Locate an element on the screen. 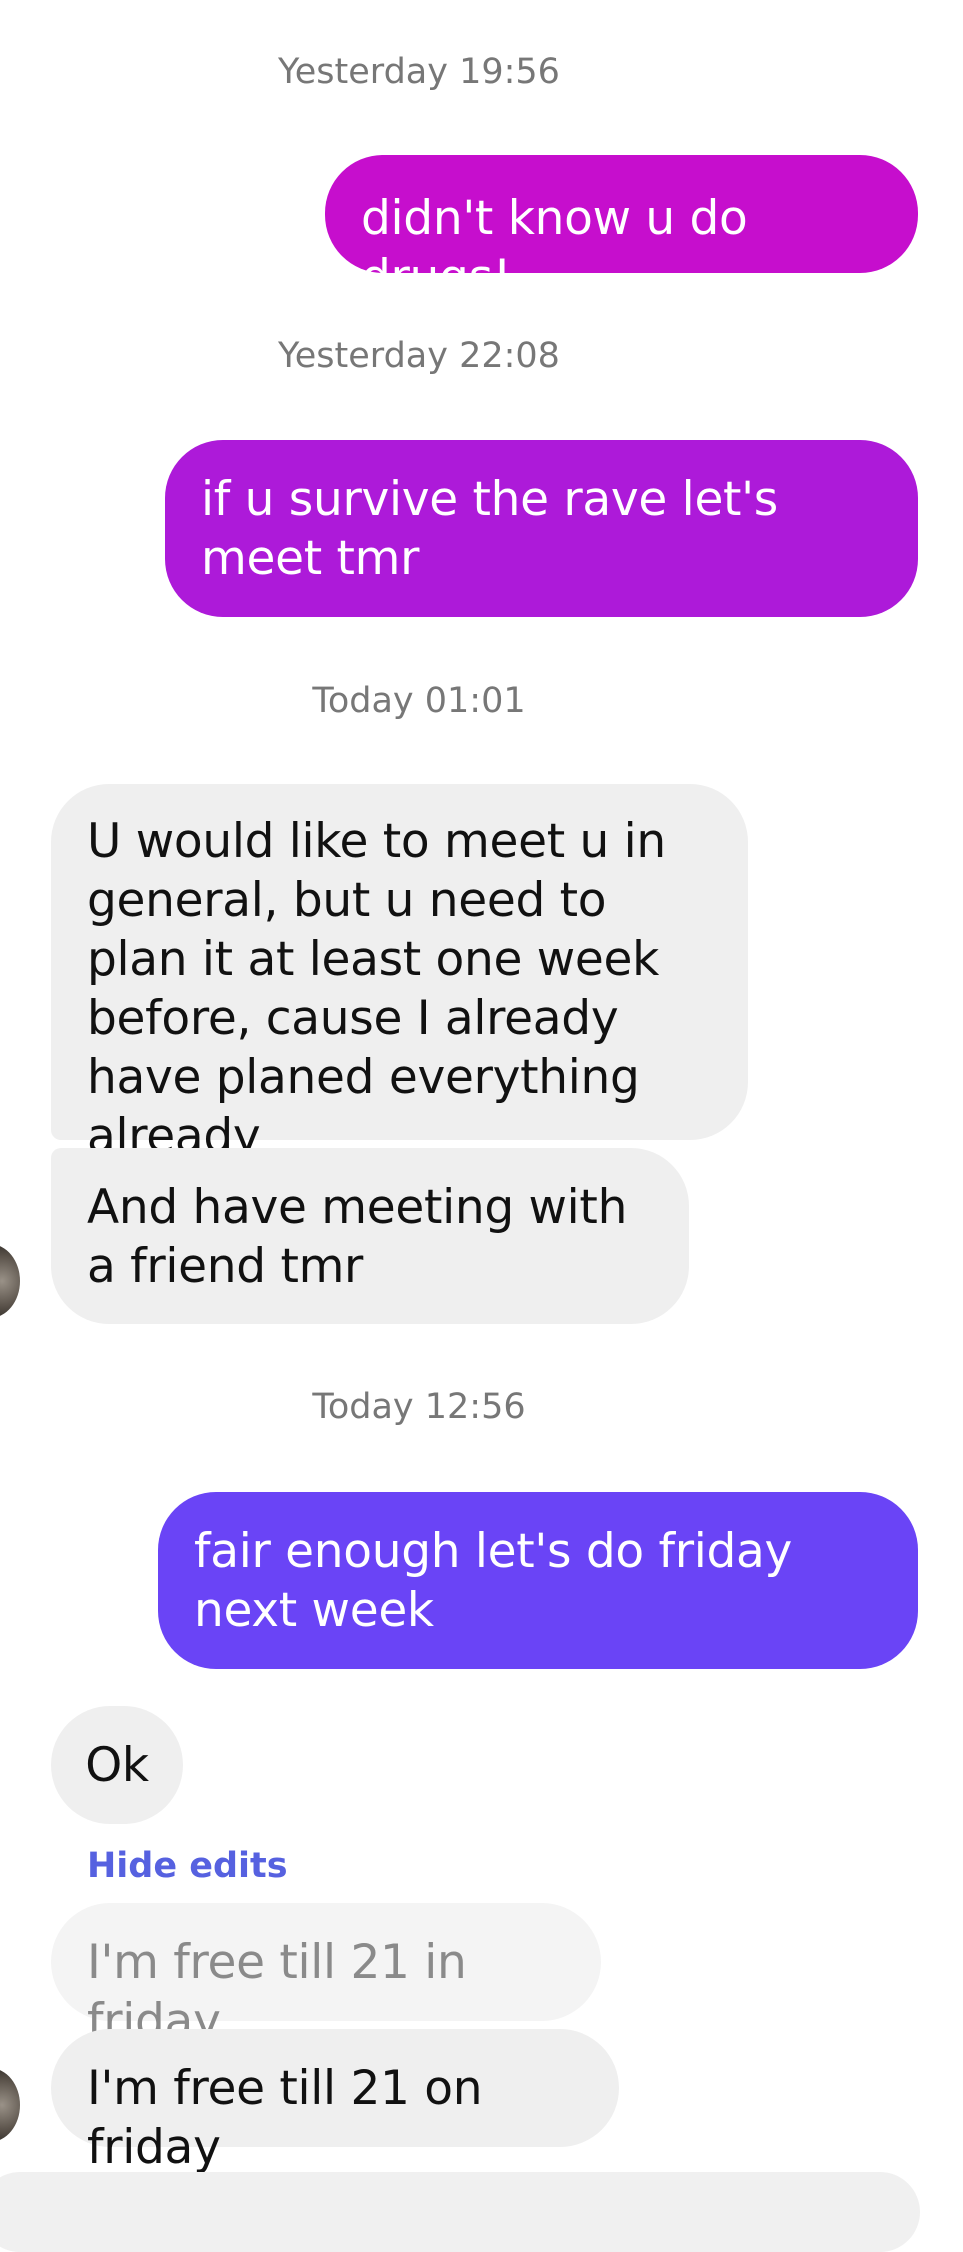 The height and width of the screenshot is (2252, 963). outgoing-message: fair enough let's do friday next week is located at coordinates (538, 1580).